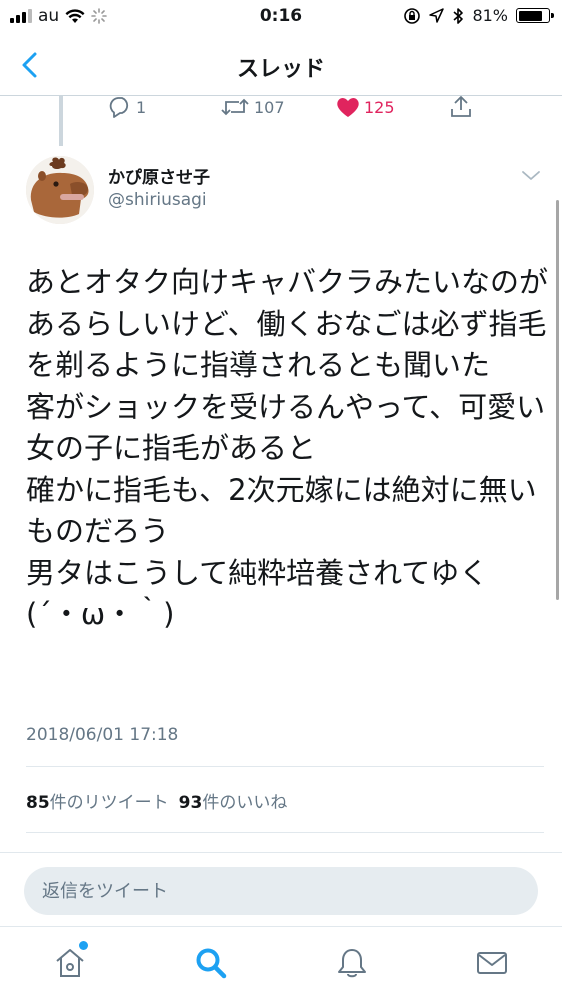 This screenshot has height=1000, width=562. I want to click on home-icon, so click(70, 963).